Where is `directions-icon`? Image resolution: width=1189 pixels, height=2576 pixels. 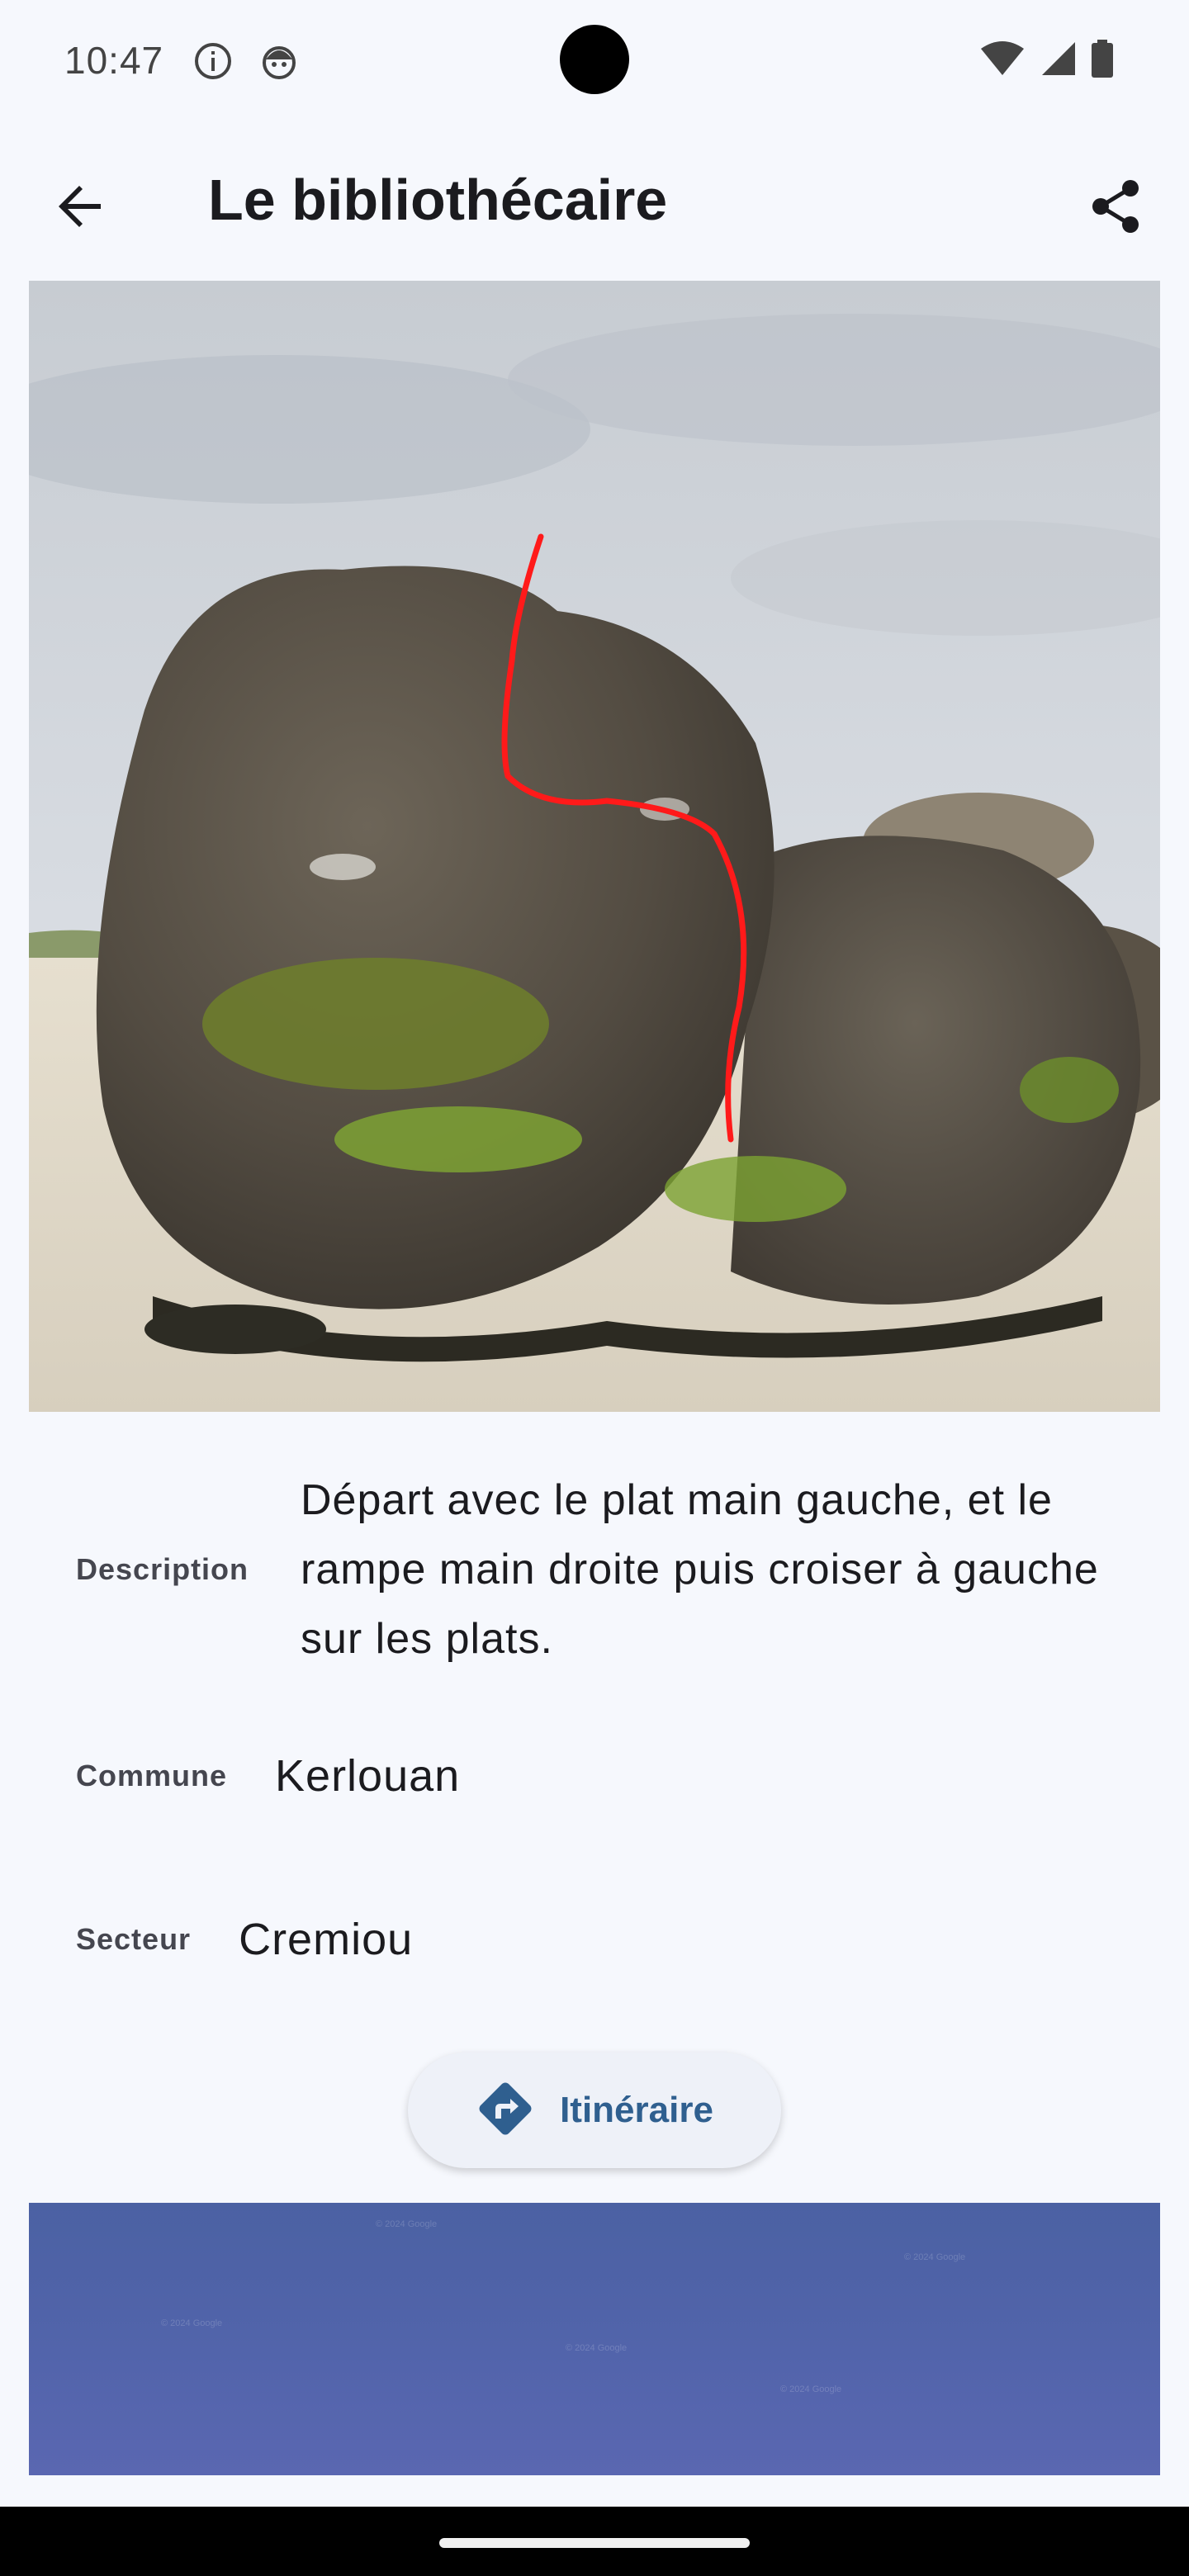 directions-icon is located at coordinates (505, 2111).